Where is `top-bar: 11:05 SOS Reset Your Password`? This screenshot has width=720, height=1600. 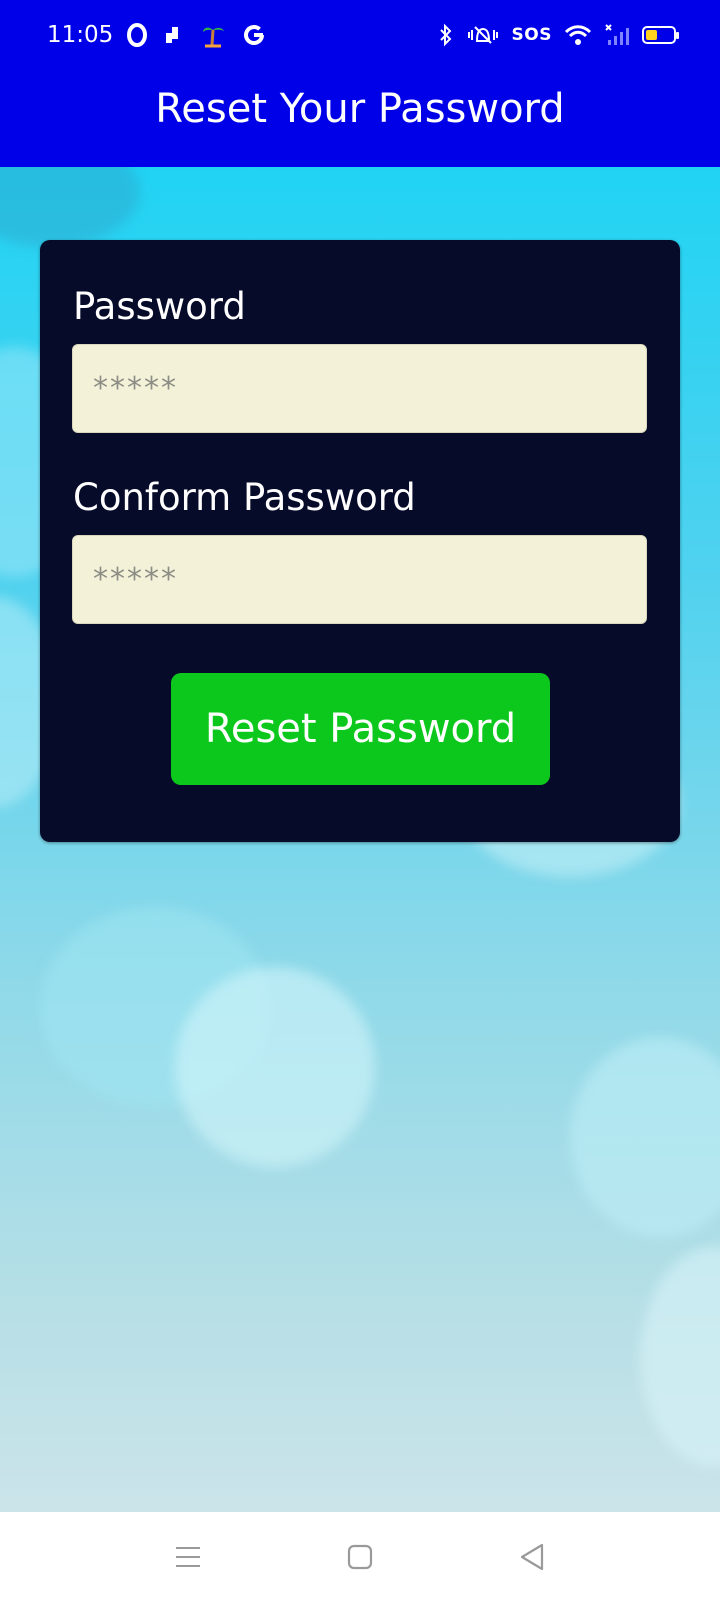
top-bar: 11:05 SOS Reset Your Password is located at coordinates (360, 83).